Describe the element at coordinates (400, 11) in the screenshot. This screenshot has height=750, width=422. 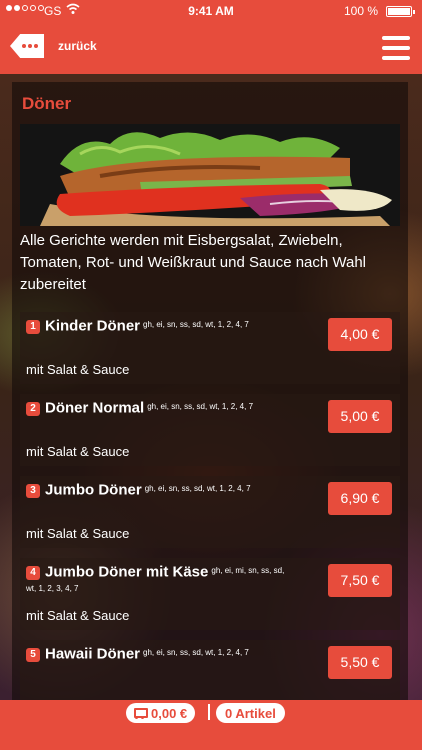
I see `battery-icon` at that location.